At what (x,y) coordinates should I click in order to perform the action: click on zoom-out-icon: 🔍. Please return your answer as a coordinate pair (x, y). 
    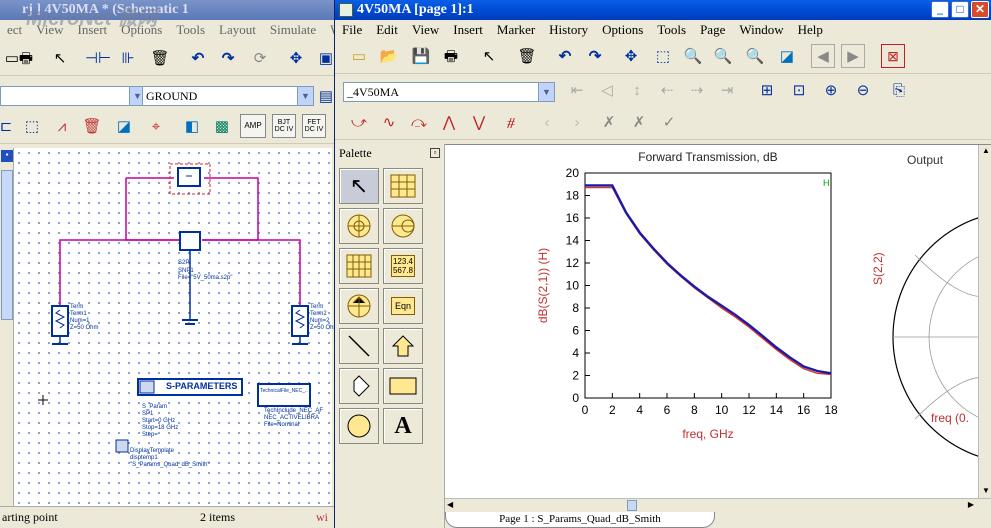
    Looking at the image, I should click on (723, 56).